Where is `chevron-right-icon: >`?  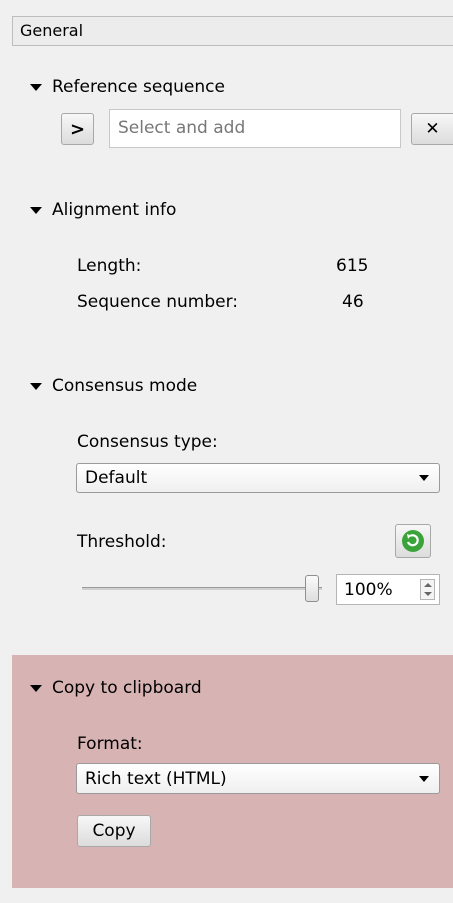 chevron-right-icon: > is located at coordinates (77, 129).